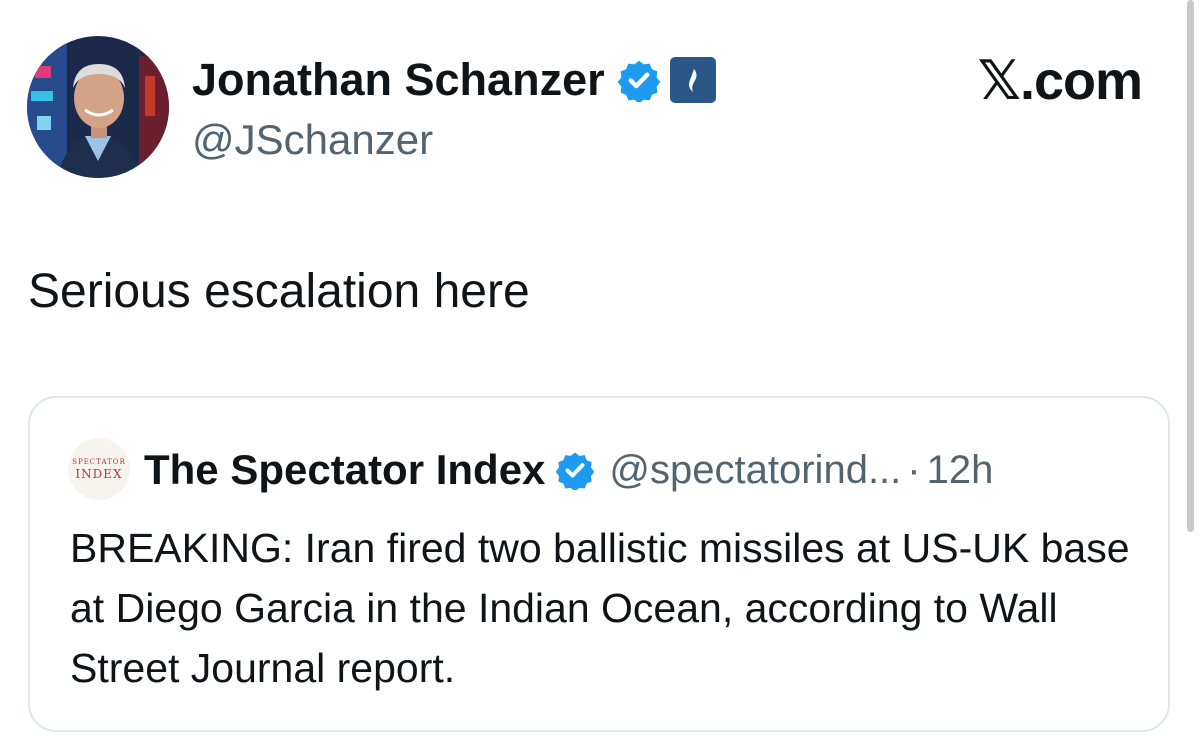  Describe the element at coordinates (1060, 81) in the screenshot. I see `x-brand-logo: 𝕏.com` at that location.